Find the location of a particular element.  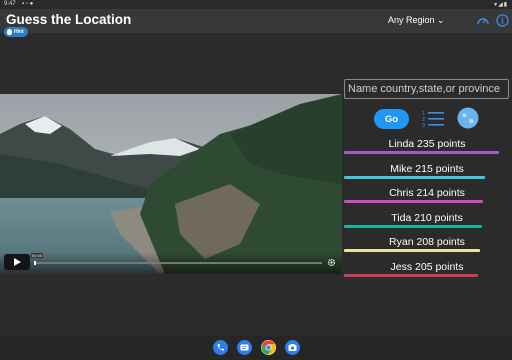

location-search-input is located at coordinates (426, 89).